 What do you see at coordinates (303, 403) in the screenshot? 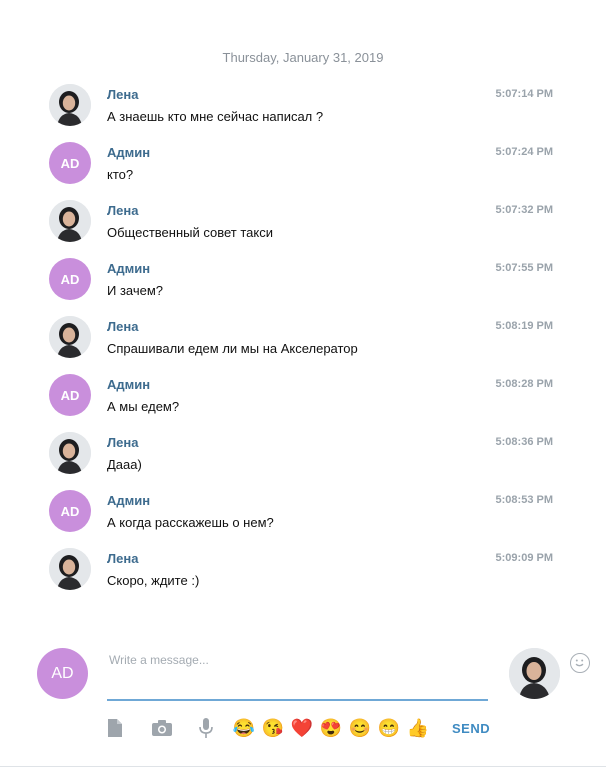
I see `message-row: AD Админ 5:08:28 PM А мы едем?` at bounding box center [303, 403].